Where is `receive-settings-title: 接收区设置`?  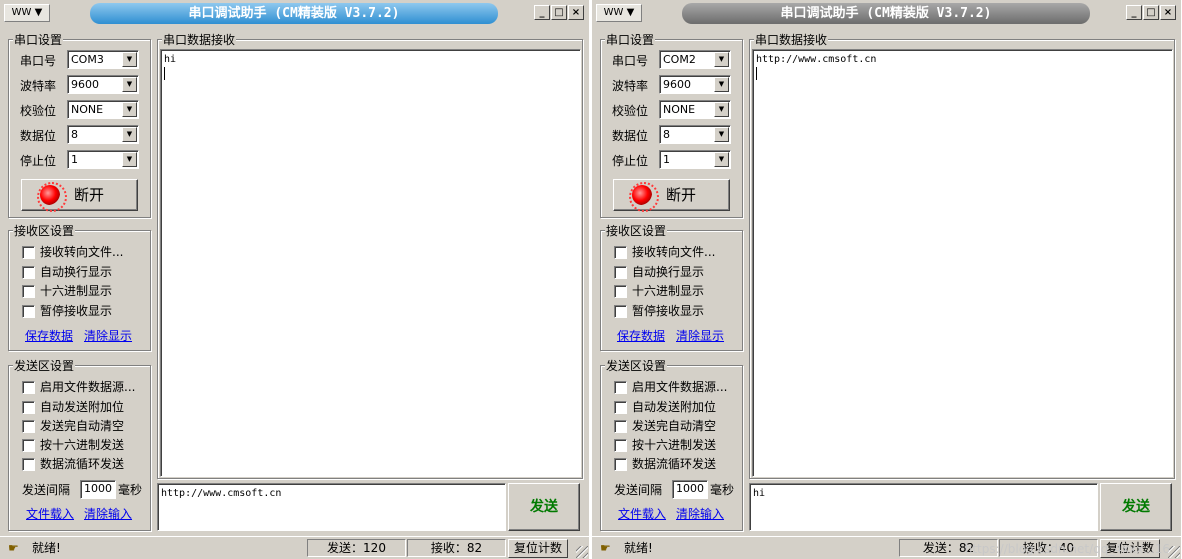
receive-settings-title: 接收区设置 is located at coordinates (44, 231).